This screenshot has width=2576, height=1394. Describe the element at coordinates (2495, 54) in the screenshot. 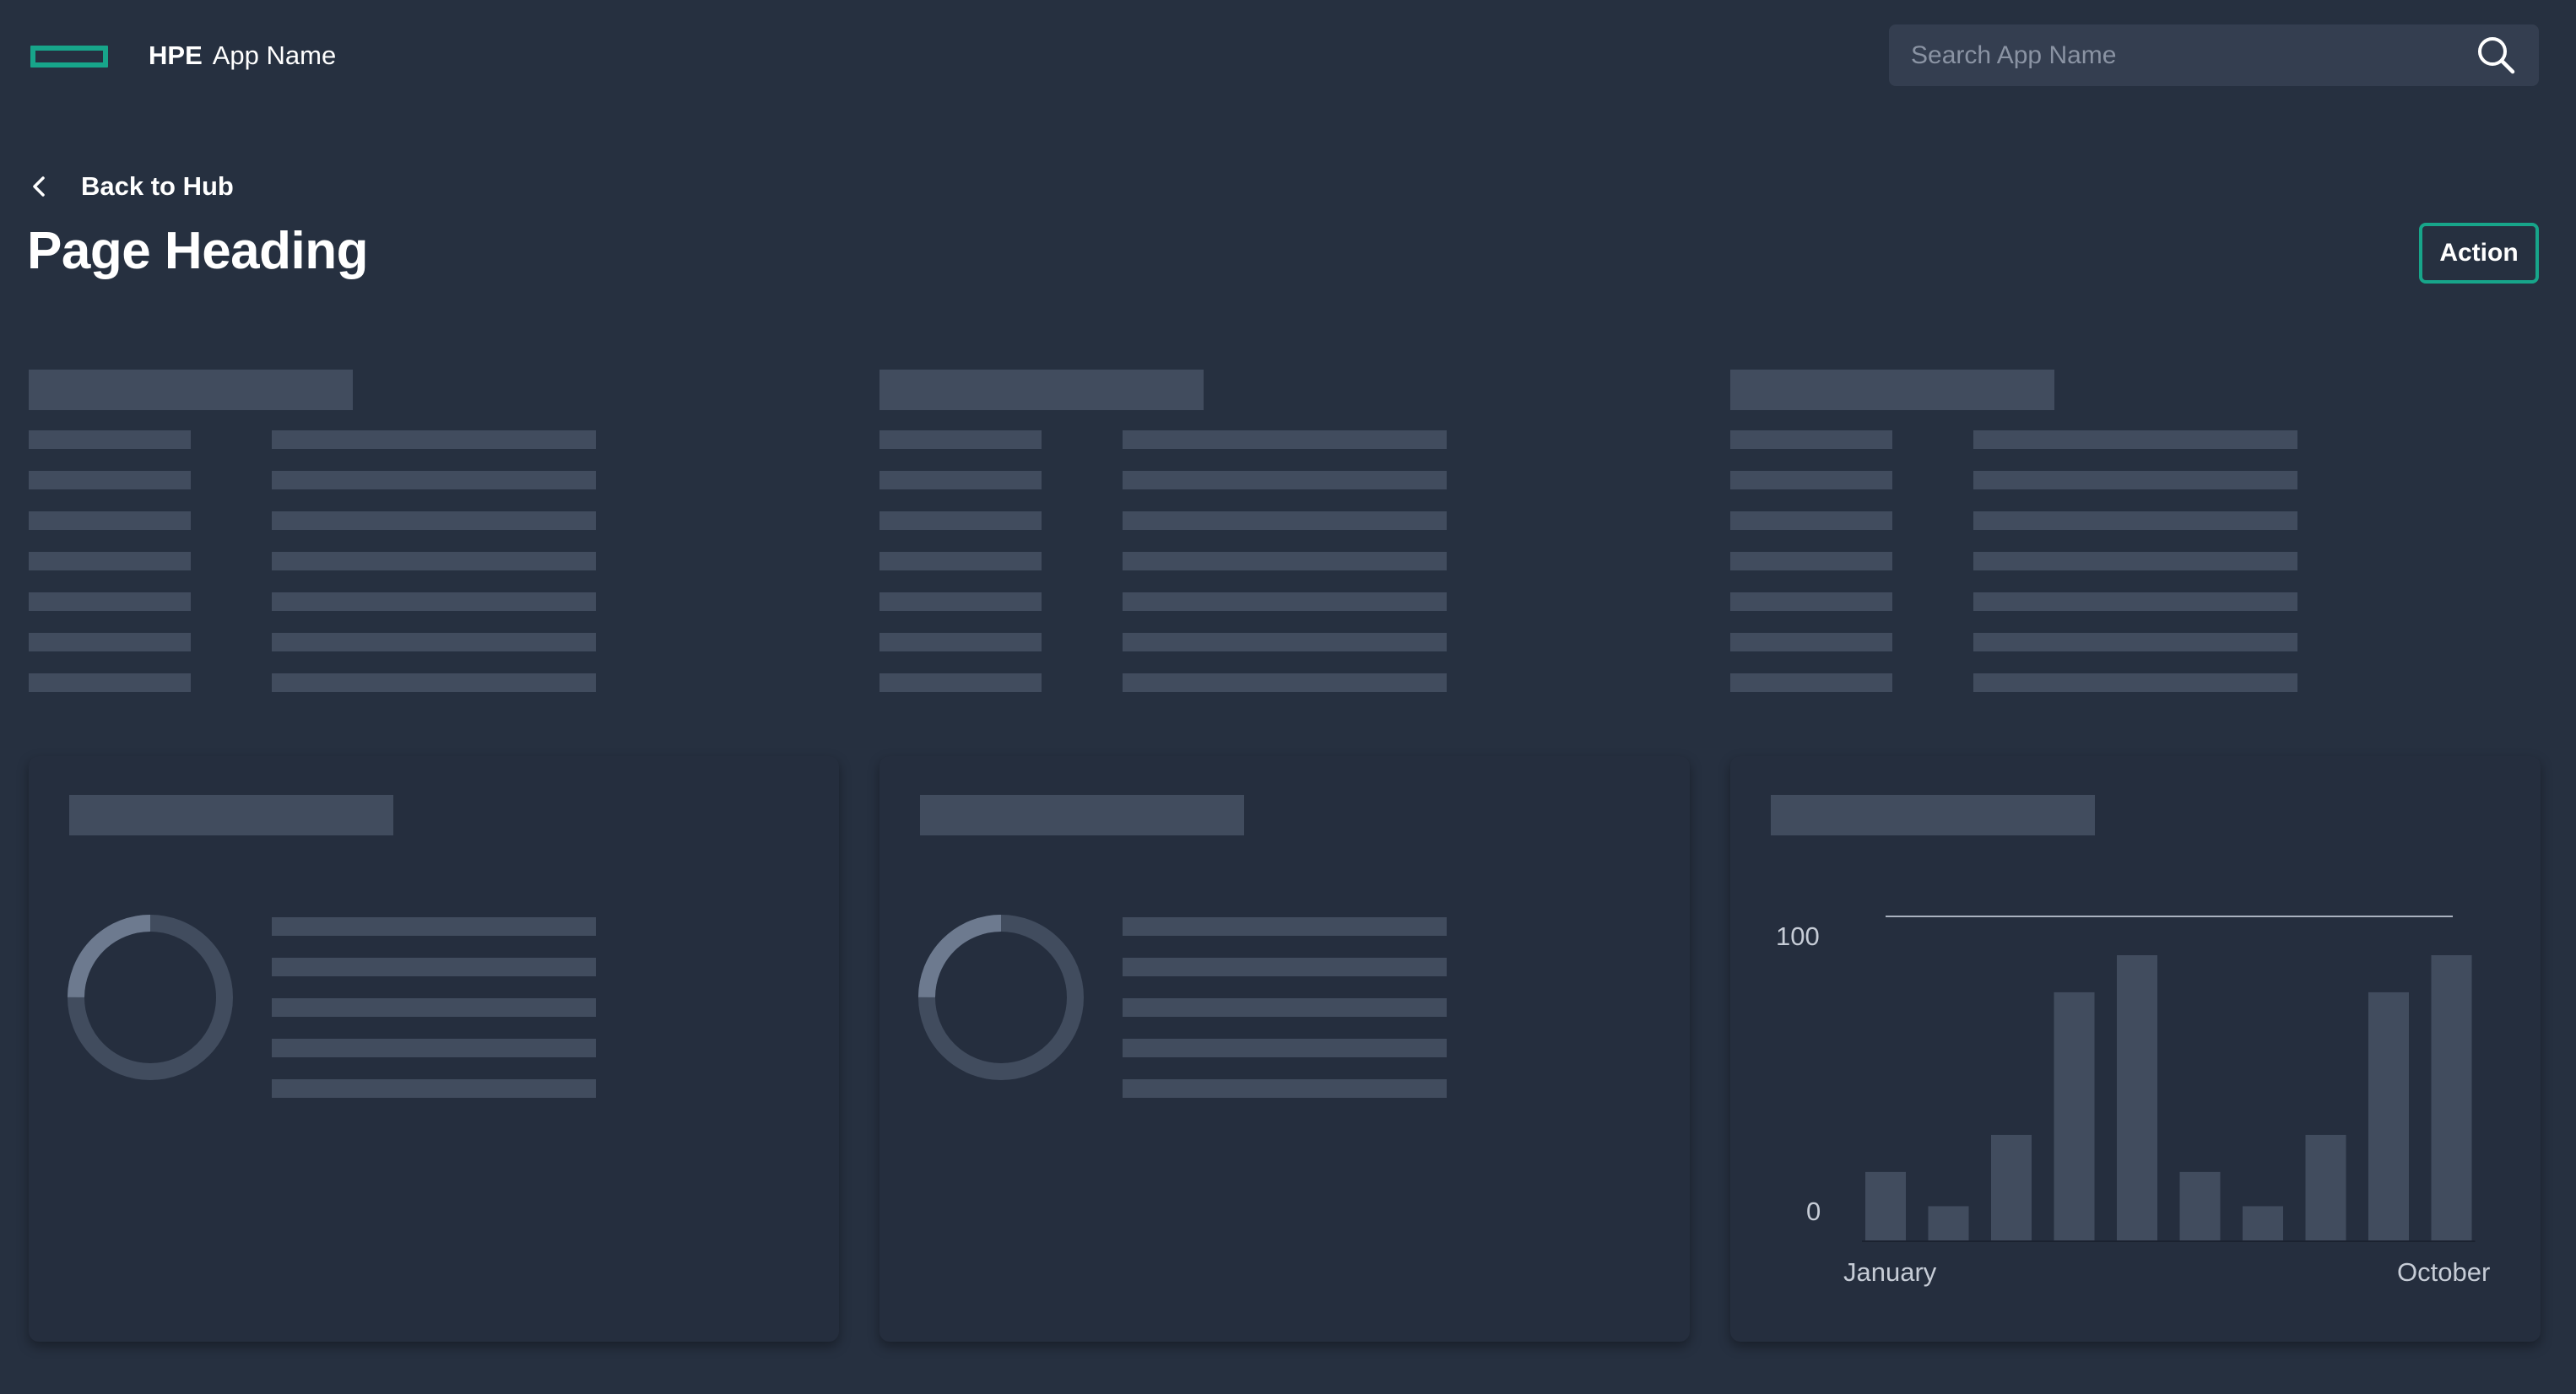

I see `search-icon` at that location.